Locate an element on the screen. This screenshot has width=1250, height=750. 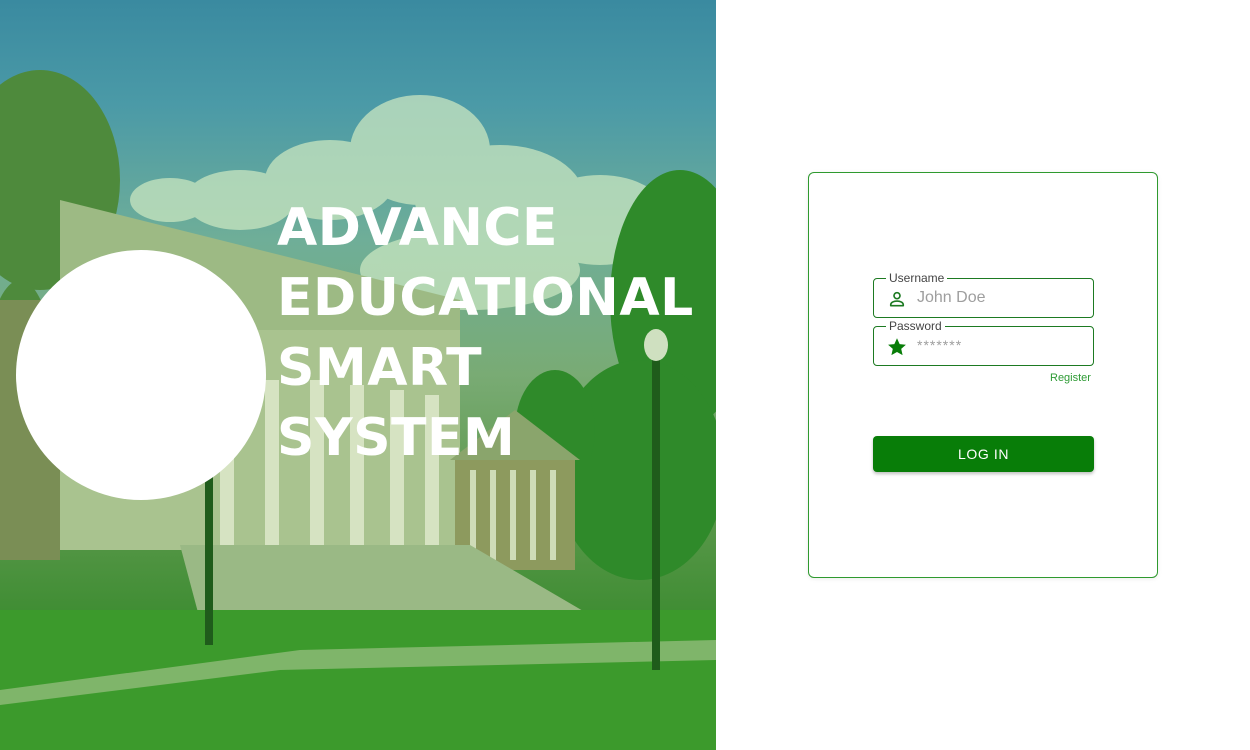
username-field: Username is located at coordinates (983, 294).